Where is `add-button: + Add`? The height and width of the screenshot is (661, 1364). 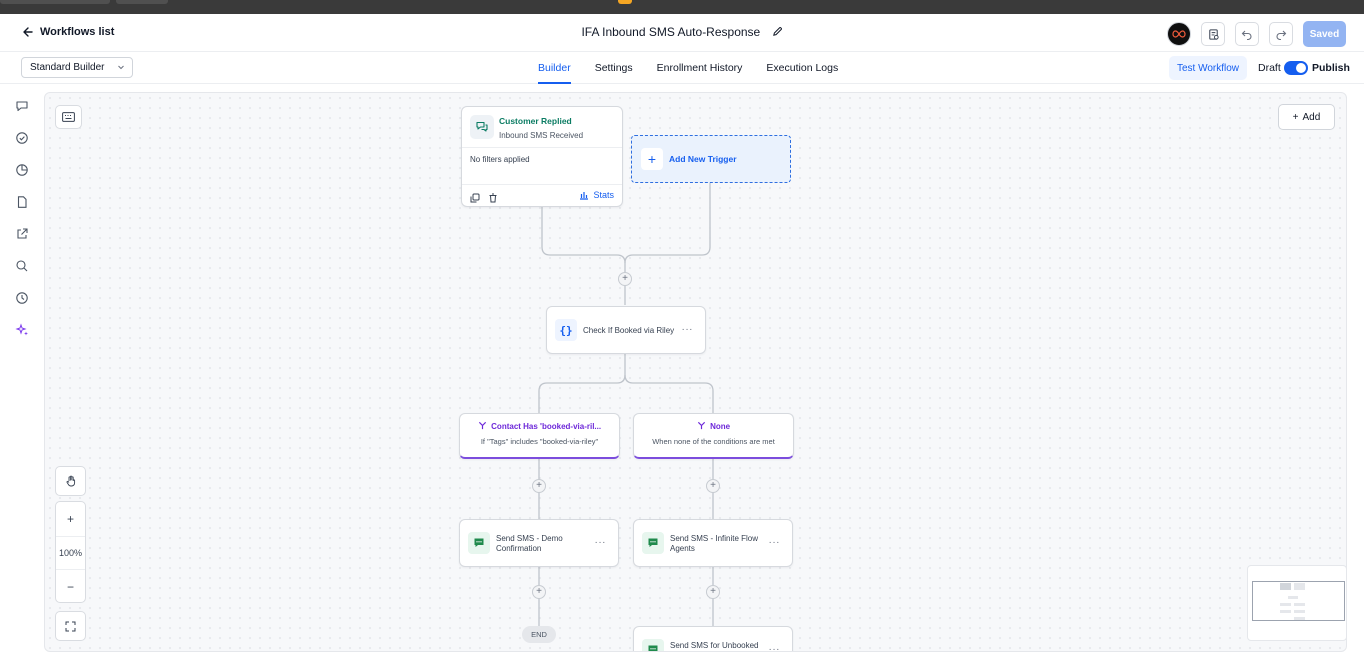
add-button: + Add is located at coordinates (1306, 117).